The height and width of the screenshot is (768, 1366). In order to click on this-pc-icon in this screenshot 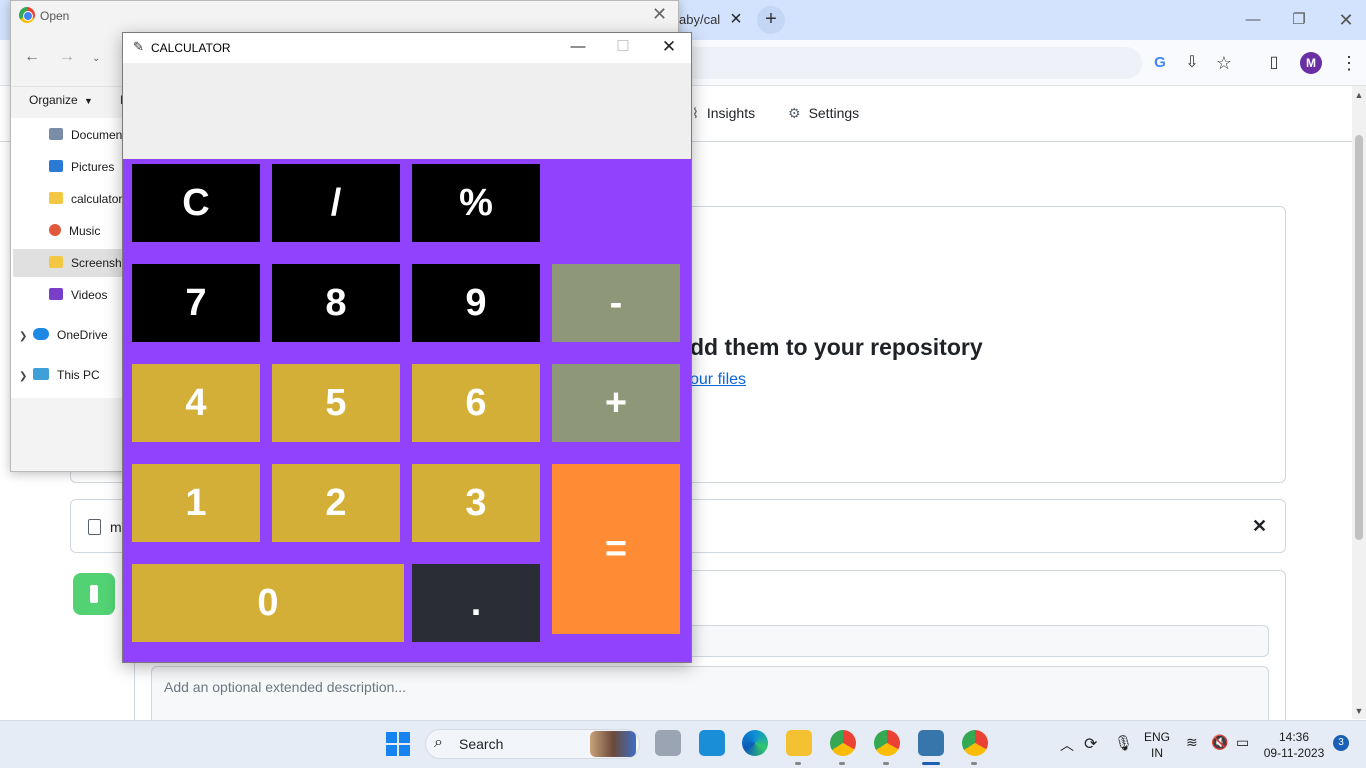, I will do `click(41, 374)`.